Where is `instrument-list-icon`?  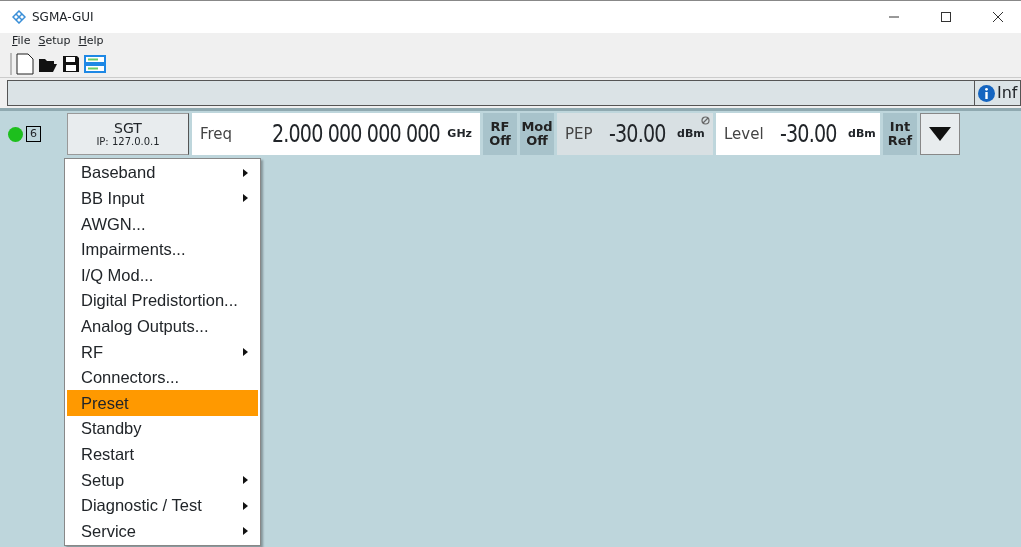 instrument-list-icon is located at coordinates (95, 63).